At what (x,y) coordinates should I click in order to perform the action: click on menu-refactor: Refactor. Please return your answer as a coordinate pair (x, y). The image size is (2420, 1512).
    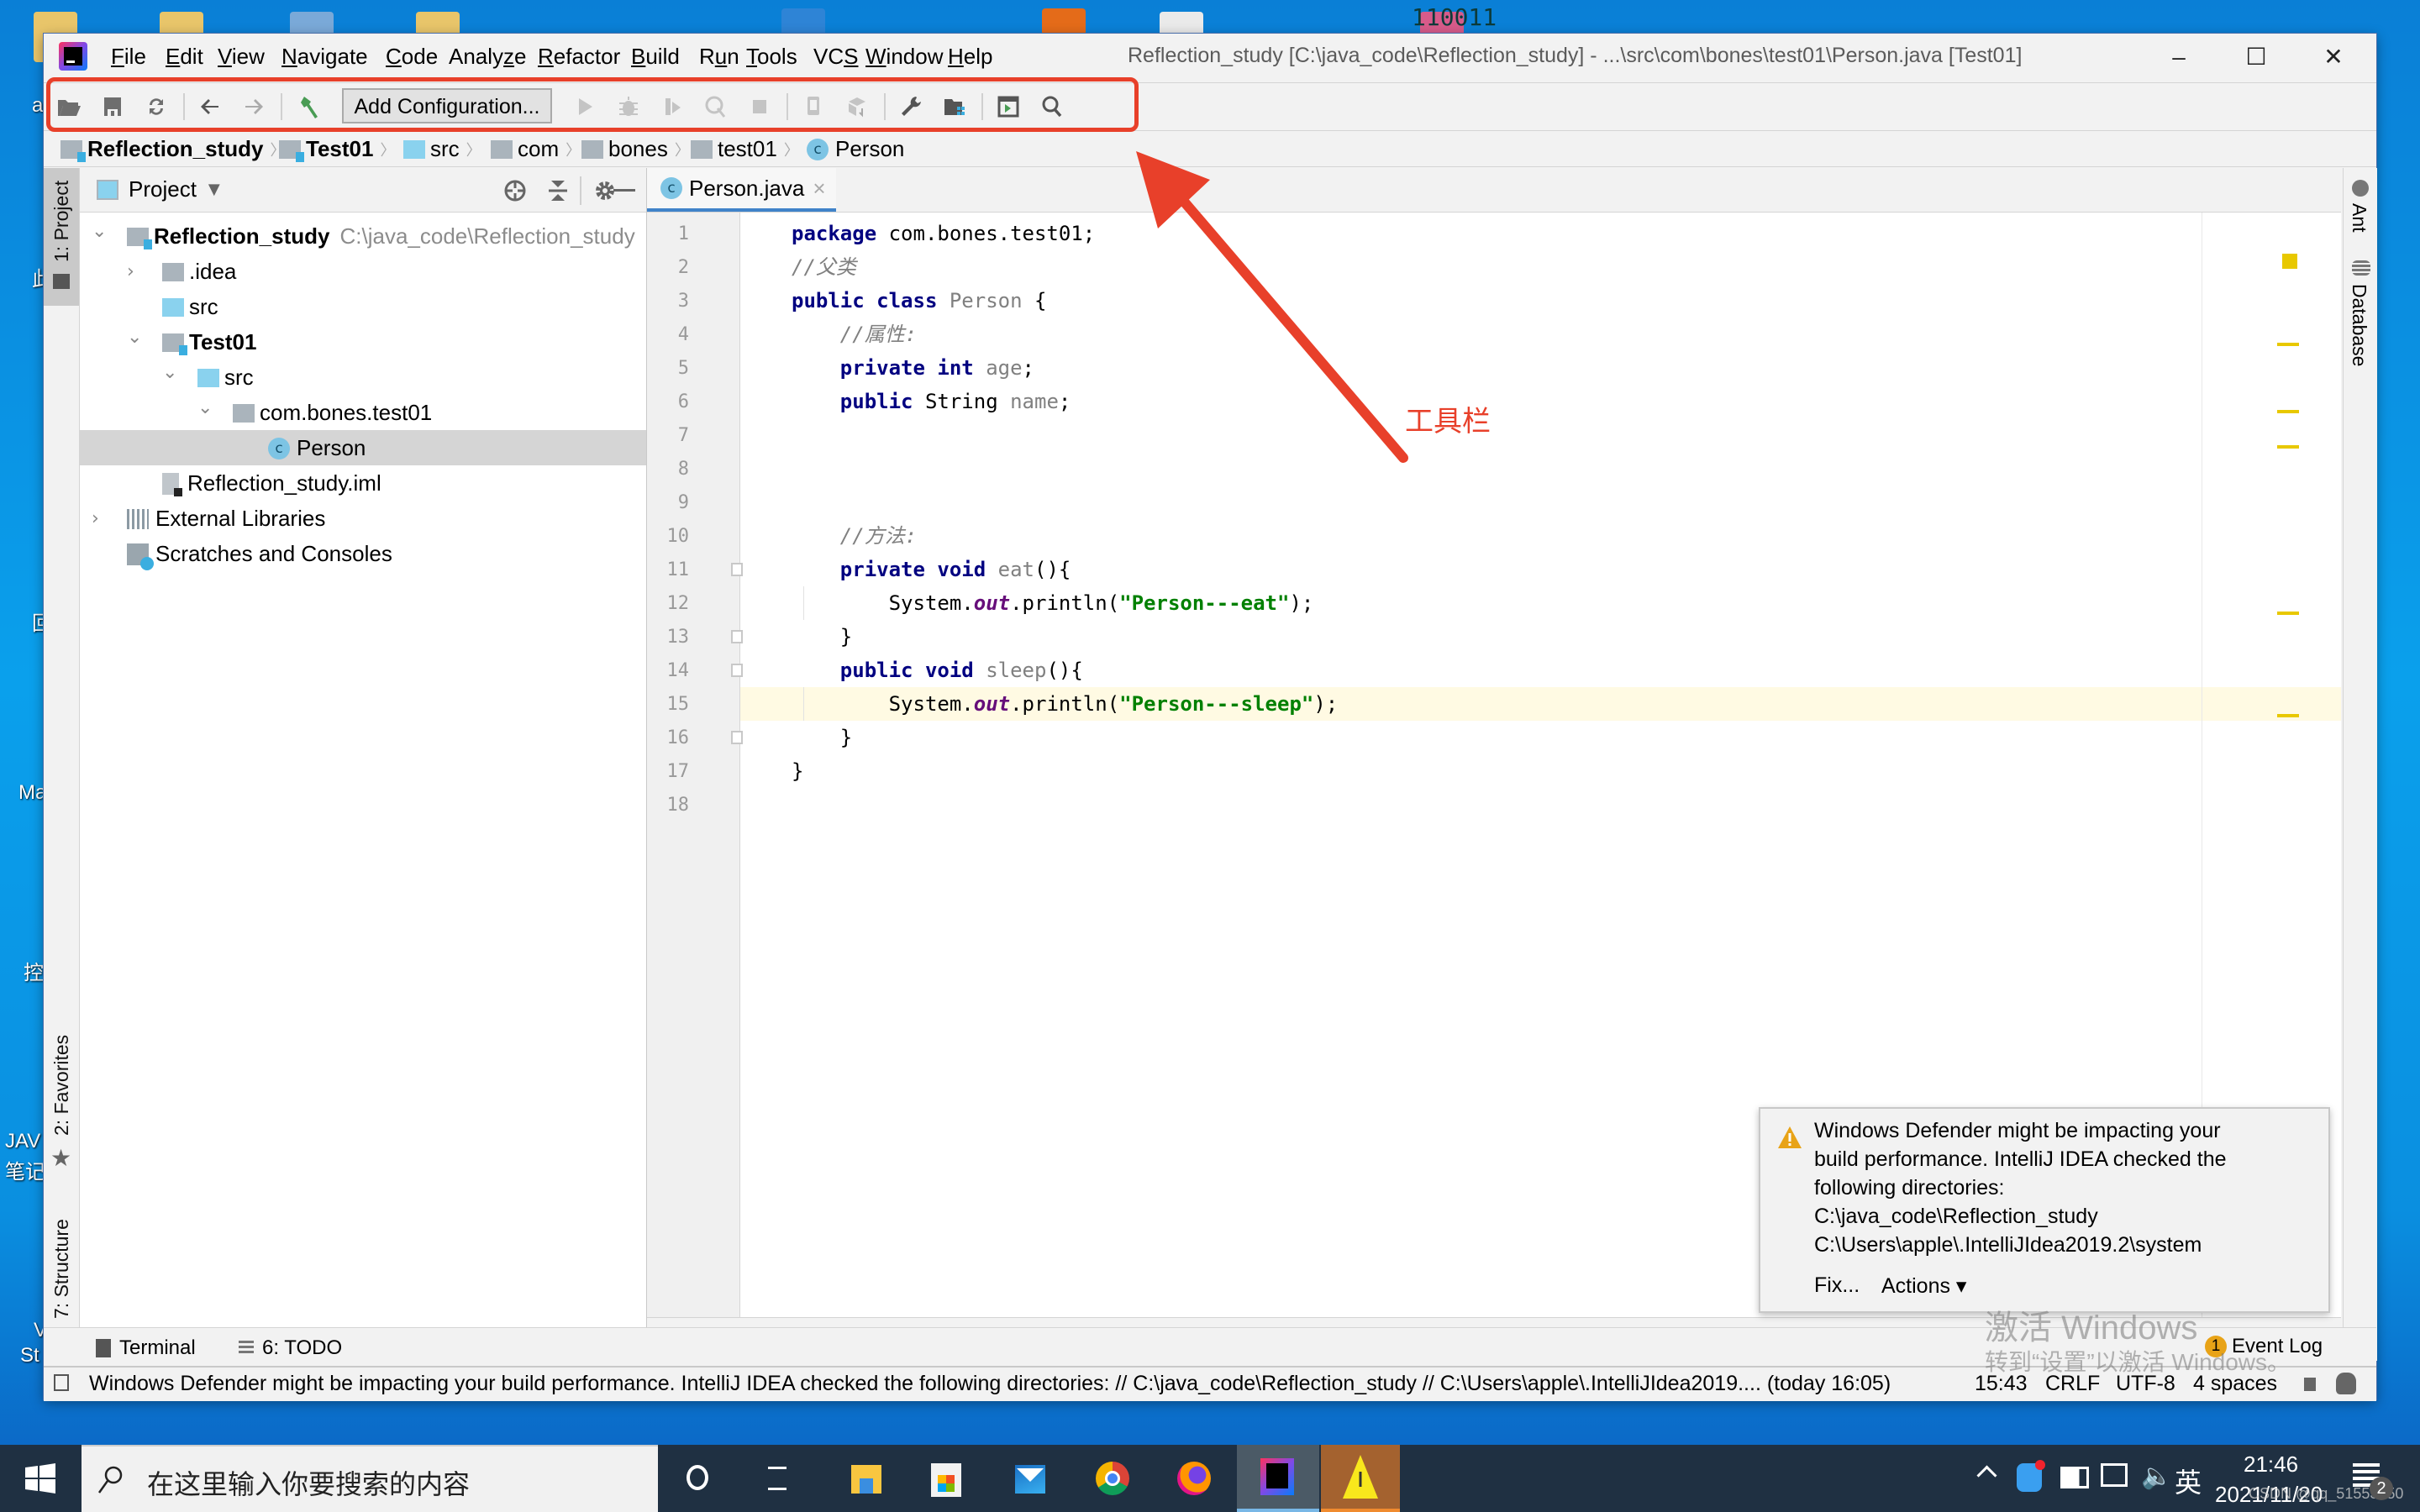
    Looking at the image, I should click on (579, 57).